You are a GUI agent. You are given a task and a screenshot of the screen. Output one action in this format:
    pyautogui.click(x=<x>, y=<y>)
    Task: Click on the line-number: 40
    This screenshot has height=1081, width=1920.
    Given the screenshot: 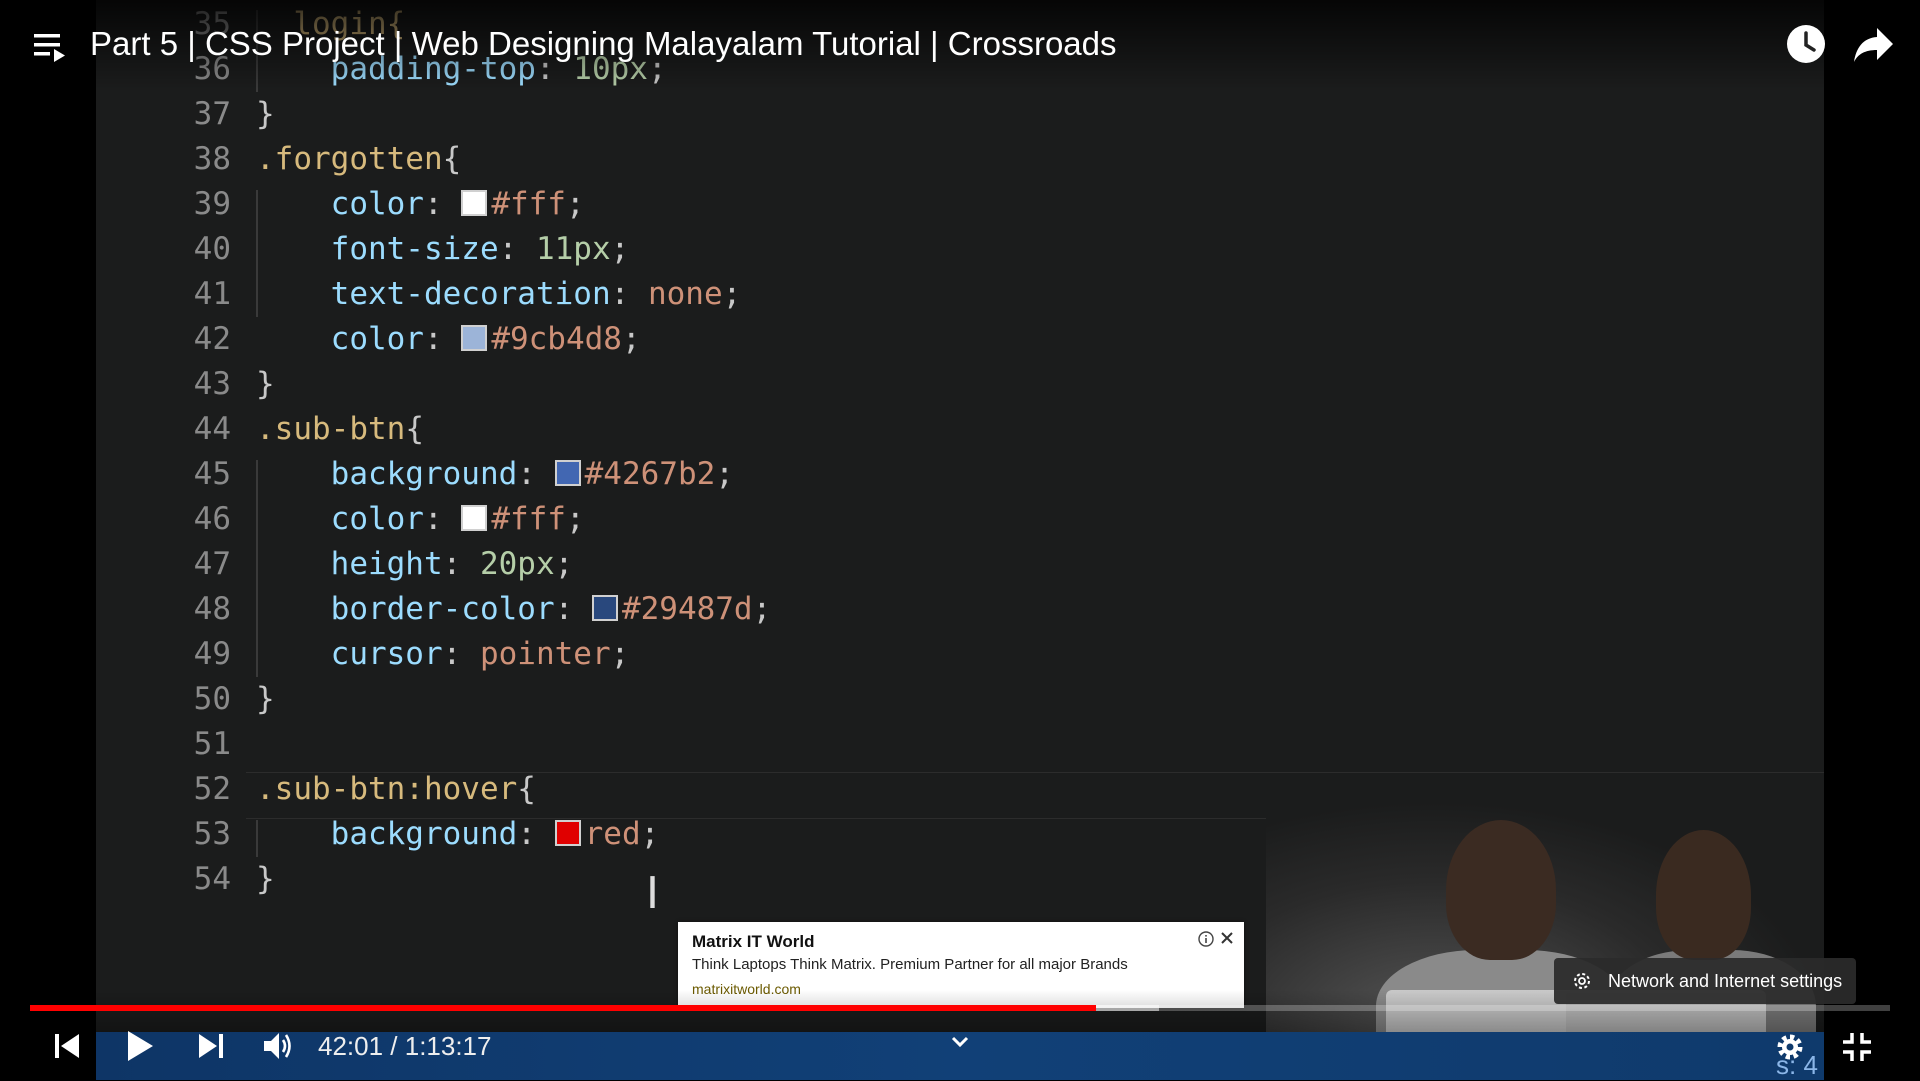 What is the action you would take?
    pyautogui.click(x=212, y=249)
    